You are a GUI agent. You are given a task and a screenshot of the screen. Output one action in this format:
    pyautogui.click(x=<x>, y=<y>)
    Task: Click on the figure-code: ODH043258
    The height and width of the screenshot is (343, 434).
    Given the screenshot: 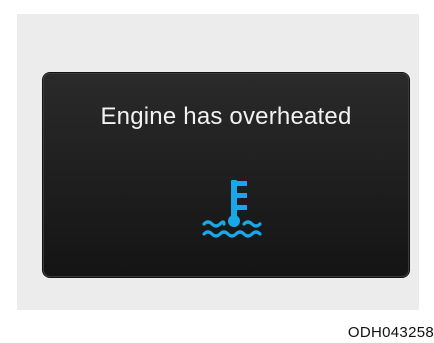 What is the action you would take?
    pyautogui.click(x=390, y=332)
    